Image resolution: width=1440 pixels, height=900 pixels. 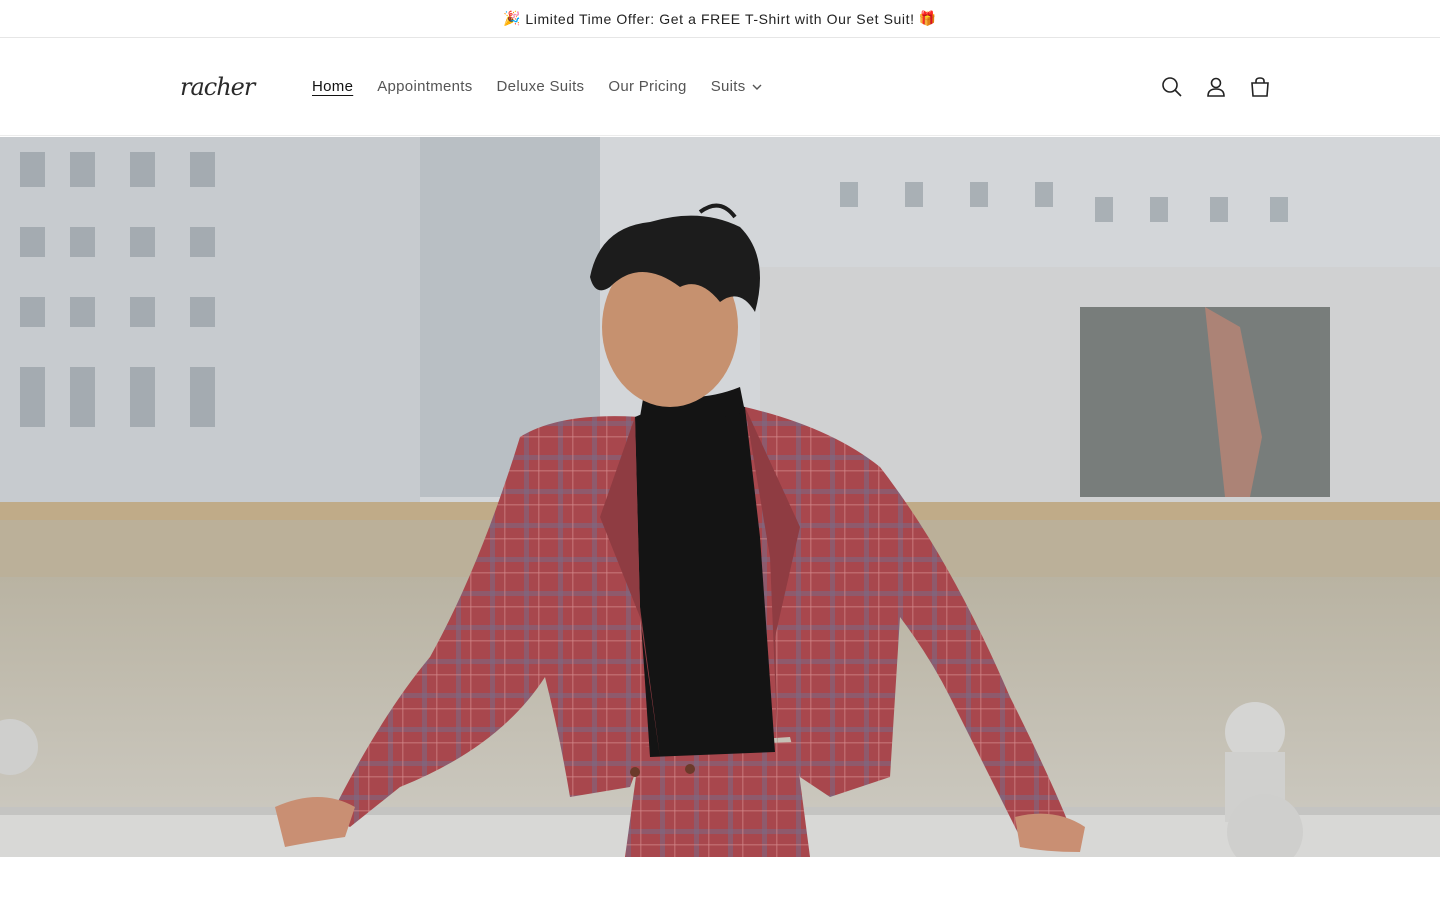 I want to click on gift-icon: 🎁, so click(x=927, y=18).